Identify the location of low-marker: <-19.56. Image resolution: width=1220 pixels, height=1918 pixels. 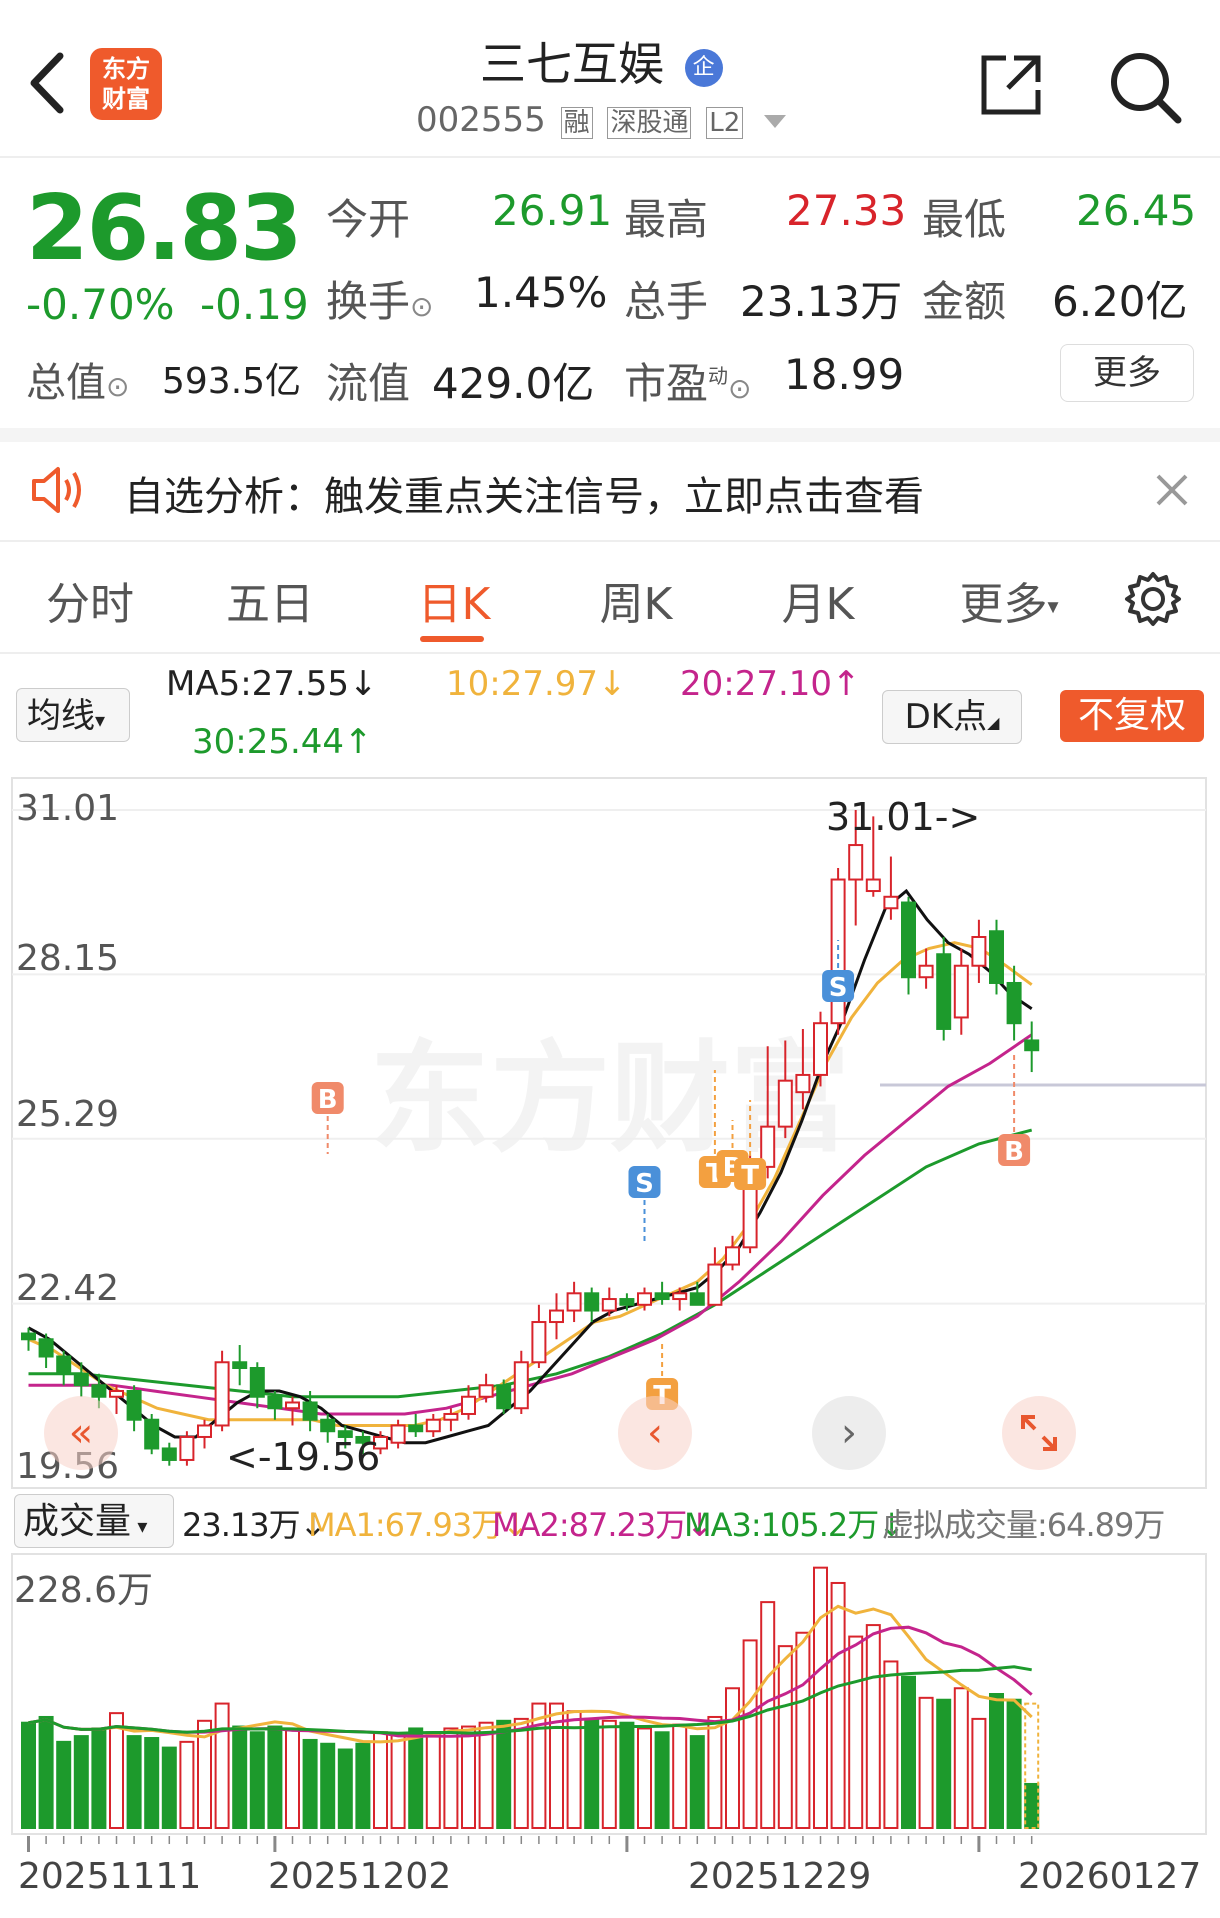
(303, 1457).